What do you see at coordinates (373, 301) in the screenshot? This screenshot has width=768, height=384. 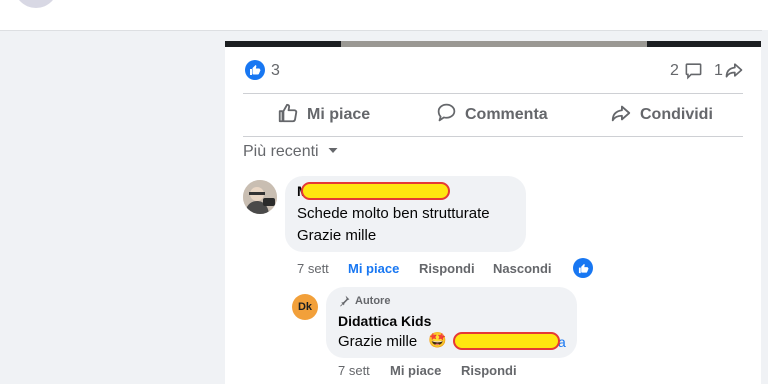 I see `author-badge: Autore` at bounding box center [373, 301].